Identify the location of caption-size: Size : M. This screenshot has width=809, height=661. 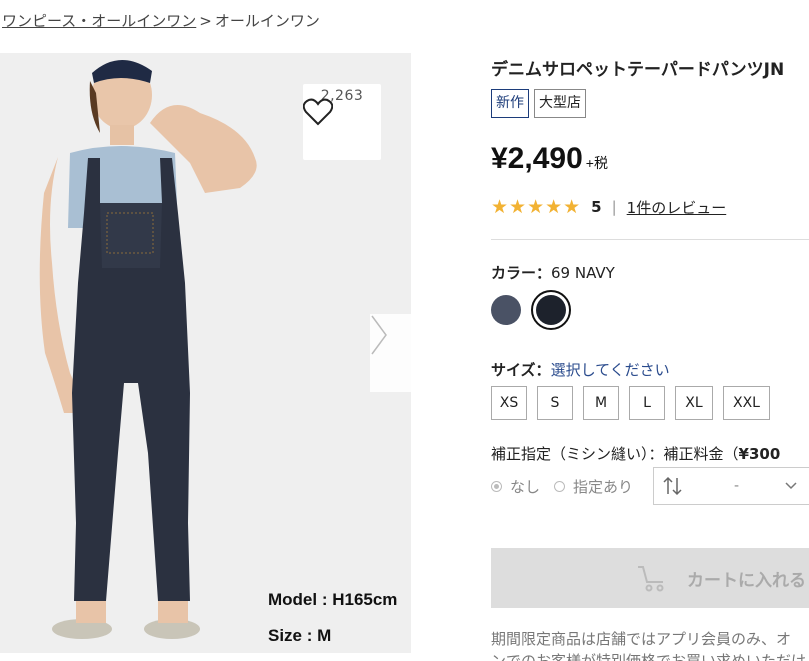
(300, 635).